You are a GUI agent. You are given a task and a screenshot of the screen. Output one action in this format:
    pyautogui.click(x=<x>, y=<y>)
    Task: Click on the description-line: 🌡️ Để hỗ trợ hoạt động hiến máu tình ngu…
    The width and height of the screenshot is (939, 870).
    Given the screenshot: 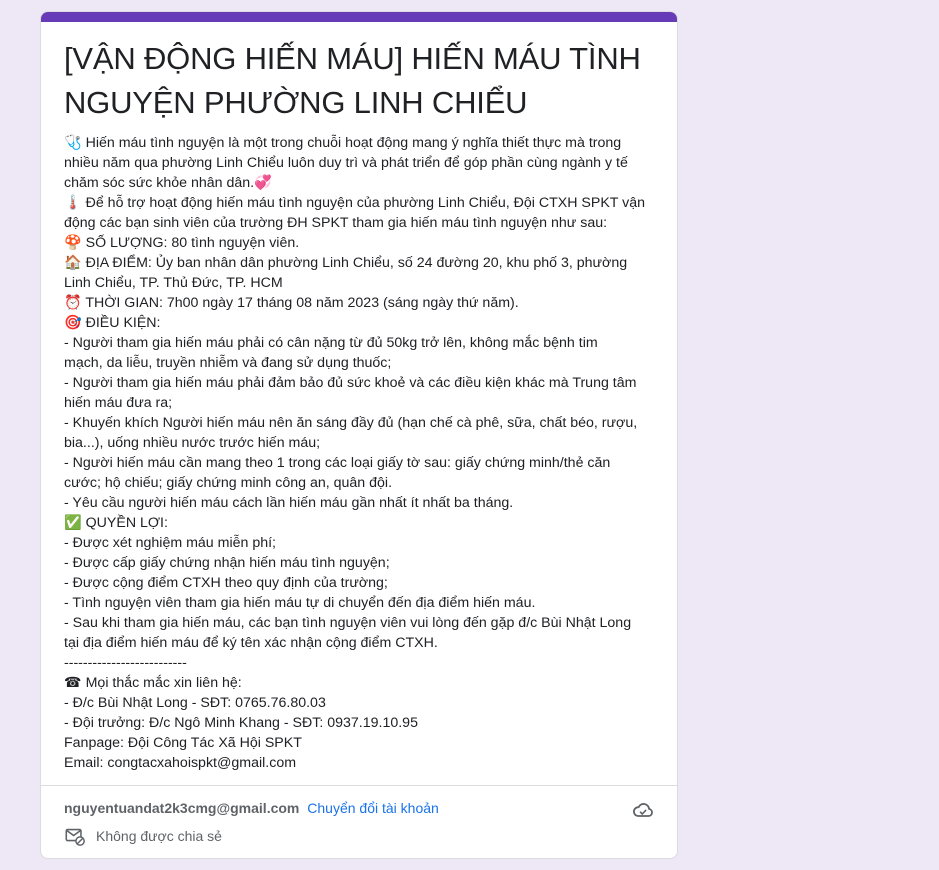 What is the action you would take?
    pyautogui.click(x=355, y=203)
    